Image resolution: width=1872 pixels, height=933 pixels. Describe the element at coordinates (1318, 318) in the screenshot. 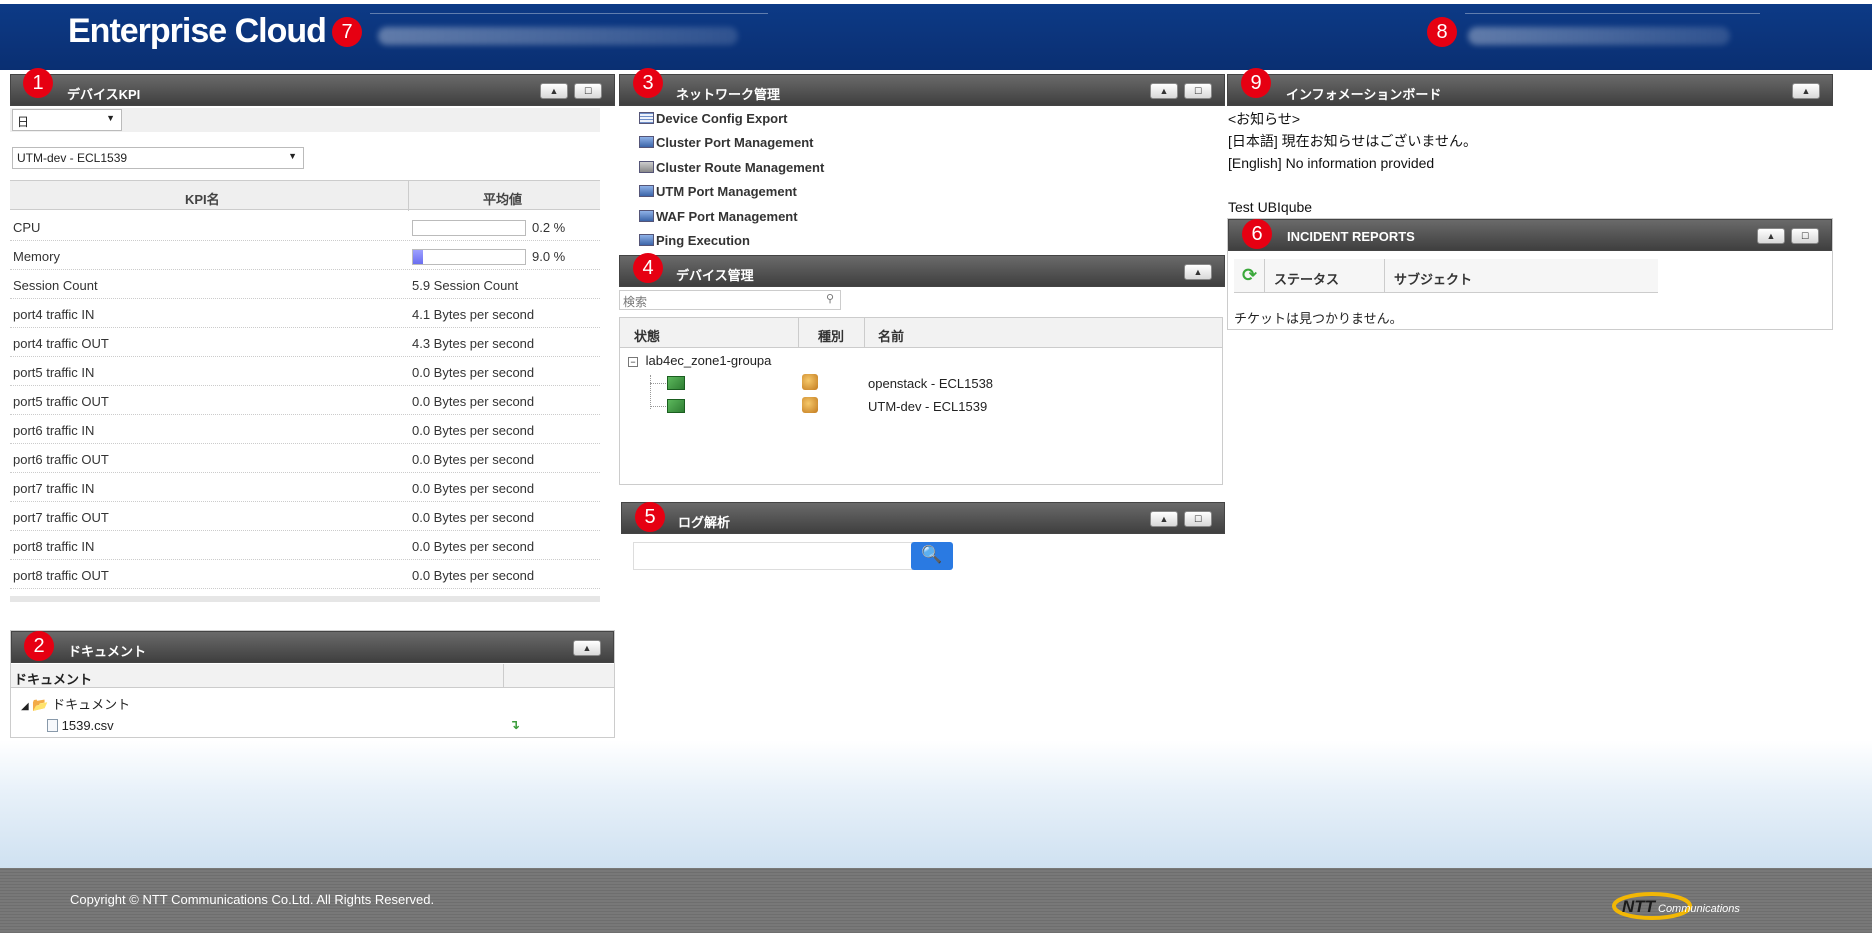

I see `empty-message: チケットは見つかりません。` at that location.